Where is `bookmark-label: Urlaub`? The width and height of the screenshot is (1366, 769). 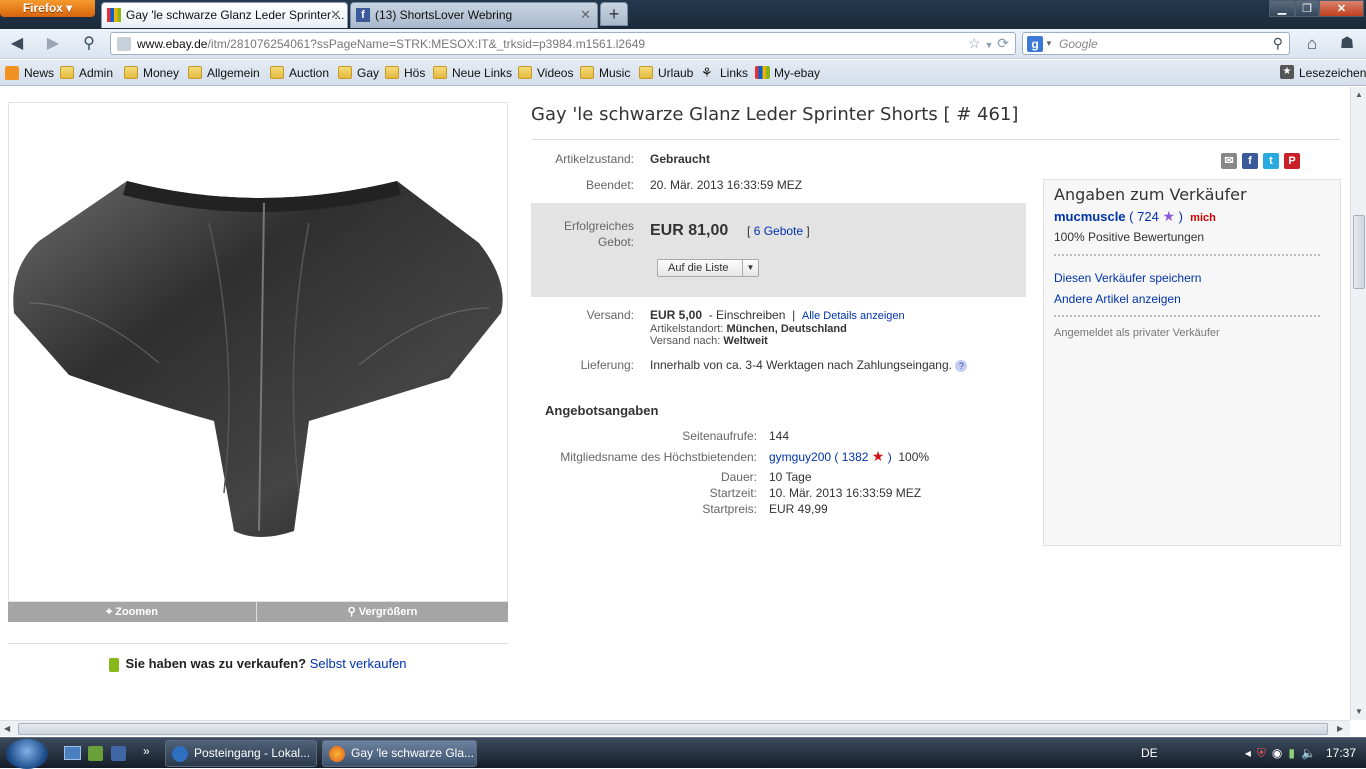
bookmark-label: Urlaub is located at coordinates (676, 73).